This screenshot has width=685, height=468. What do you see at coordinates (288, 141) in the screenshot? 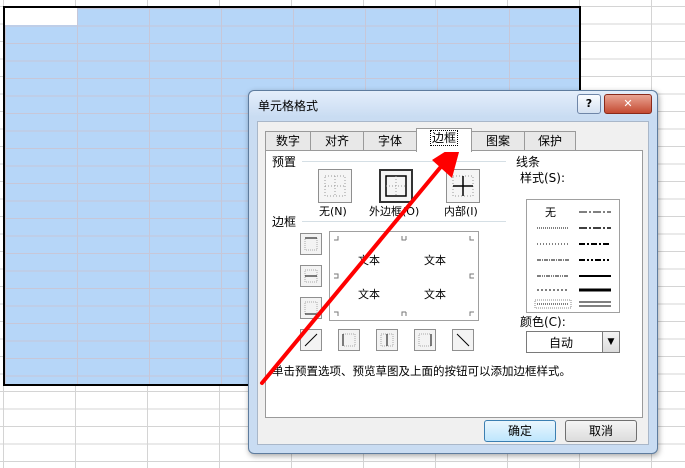
I see `tab-number: 数字` at bounding box center [288, 141].